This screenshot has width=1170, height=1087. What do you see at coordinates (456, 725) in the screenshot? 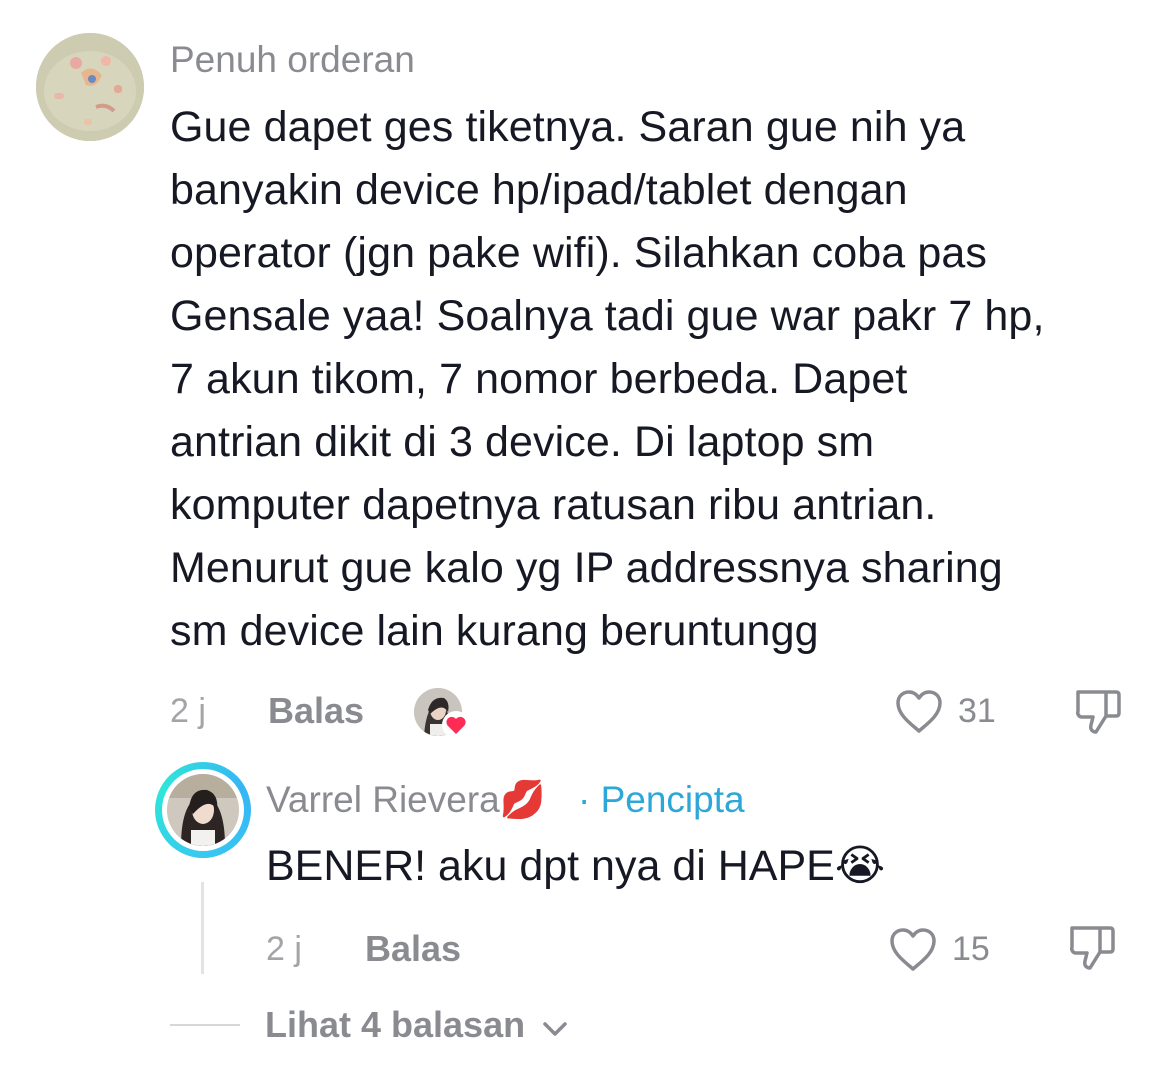
I see `heart-filled-icon` at bounding box center [456, 725].